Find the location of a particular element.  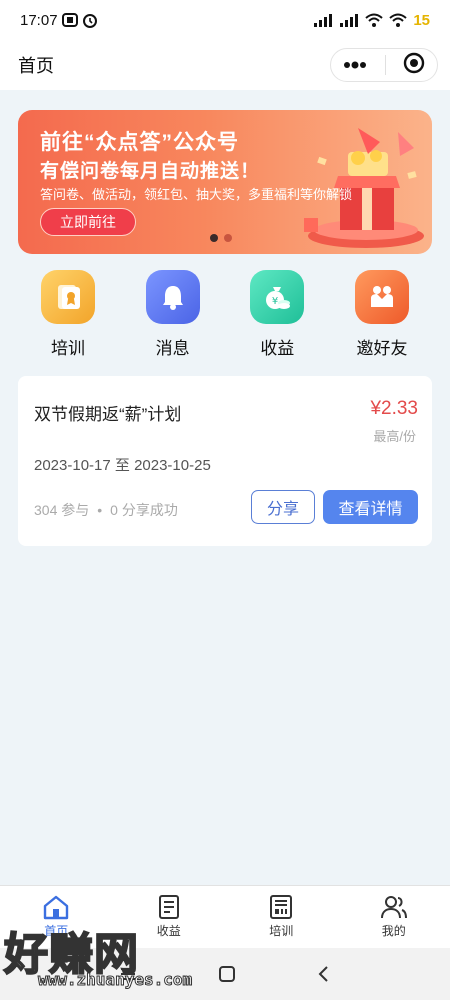

share-button: 分享 is located at coordinates (283, 507).